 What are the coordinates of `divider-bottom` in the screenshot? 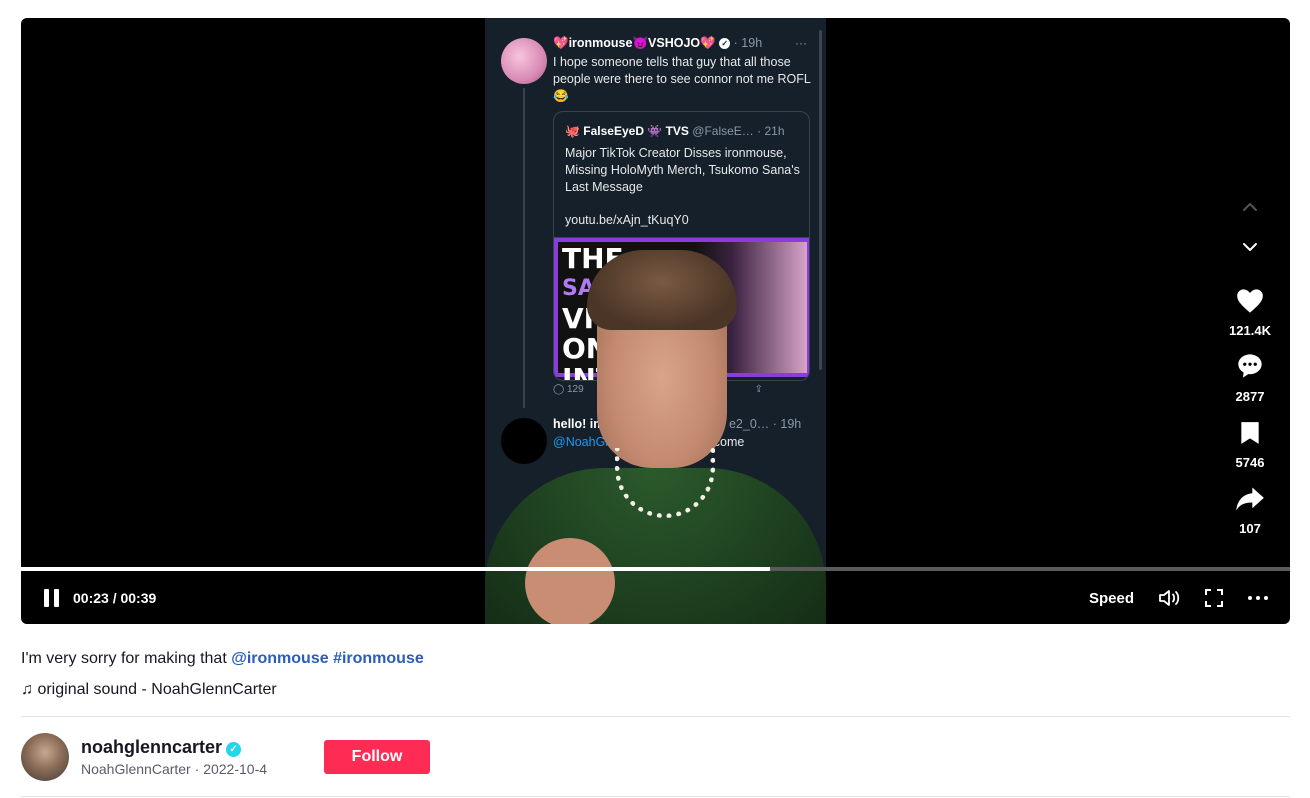 It's located at (655, 796).